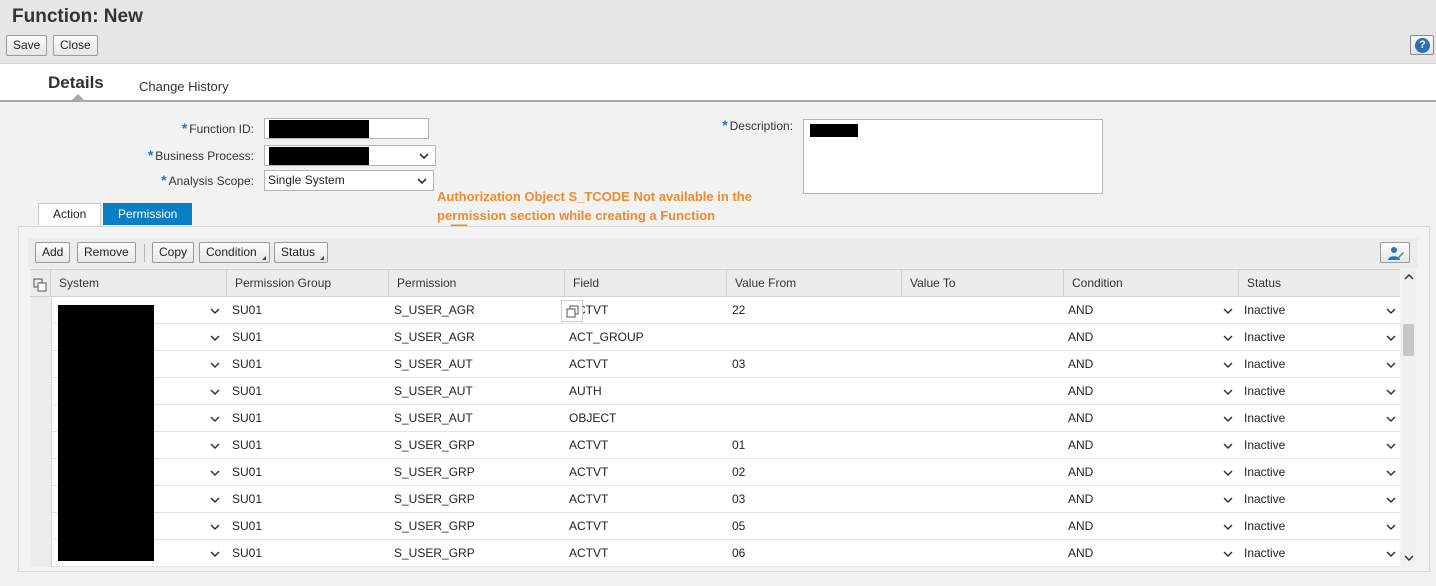 This screenshot has width=1436, height=586. I want to click on copy-cell-button, so click(572, 311).